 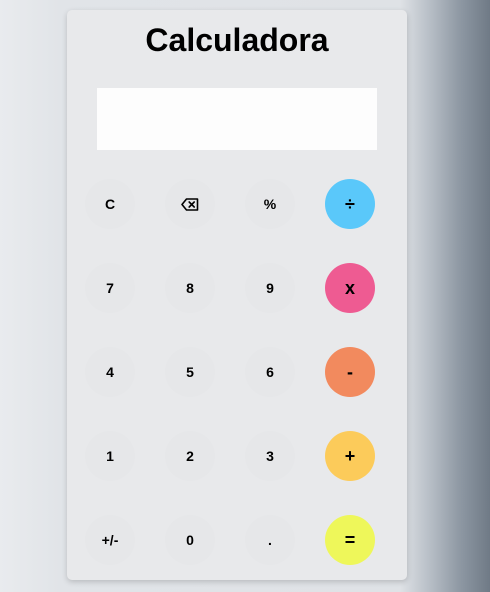 I want to click on digit-8-button: 8, so click(x=190, y=288).